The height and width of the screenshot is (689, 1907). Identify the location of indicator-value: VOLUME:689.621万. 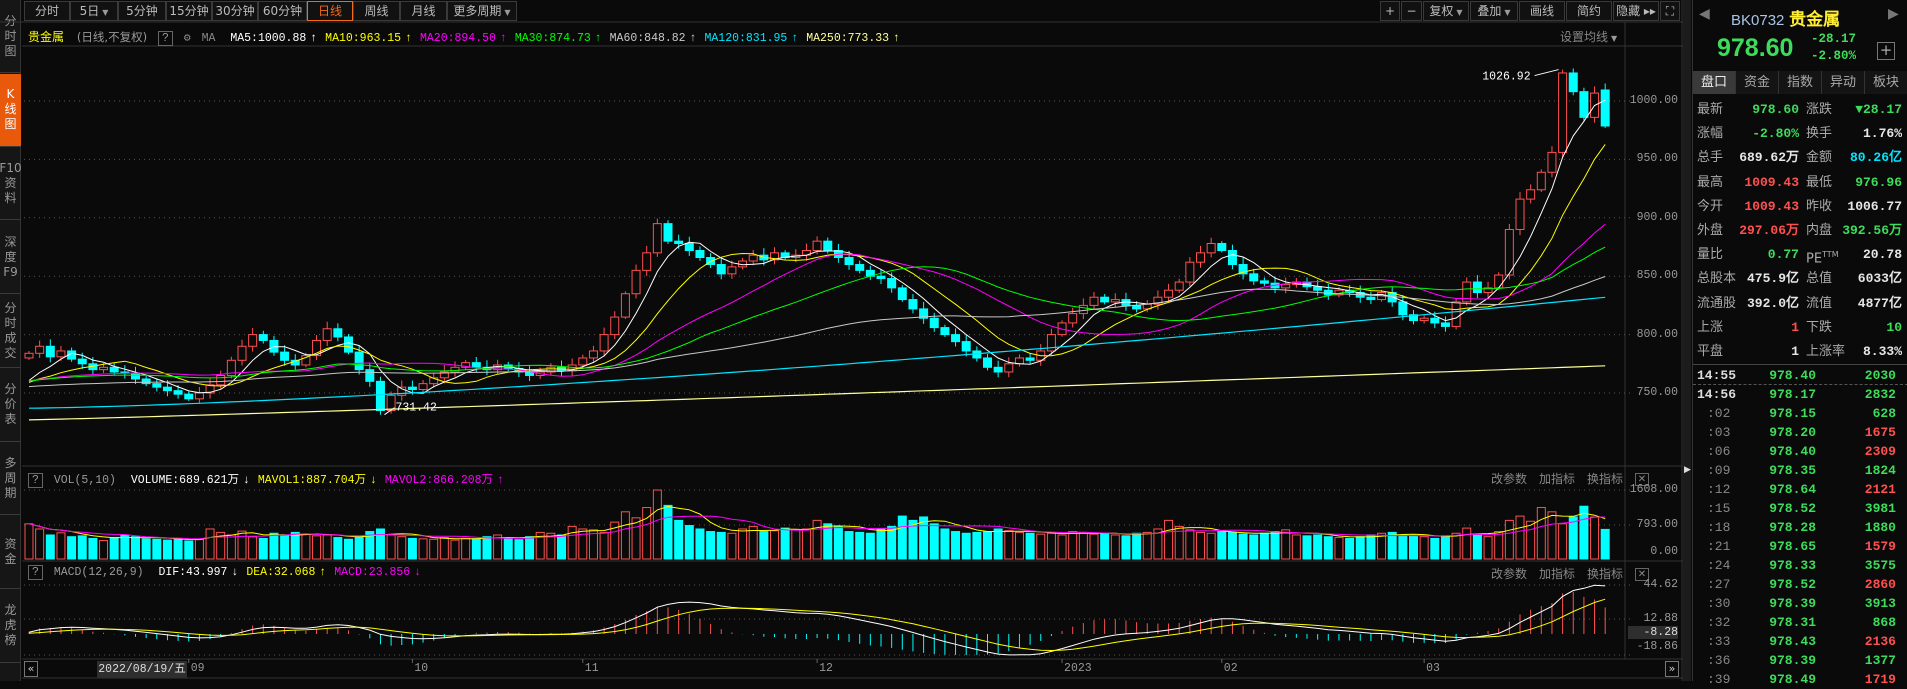
(184, 480).